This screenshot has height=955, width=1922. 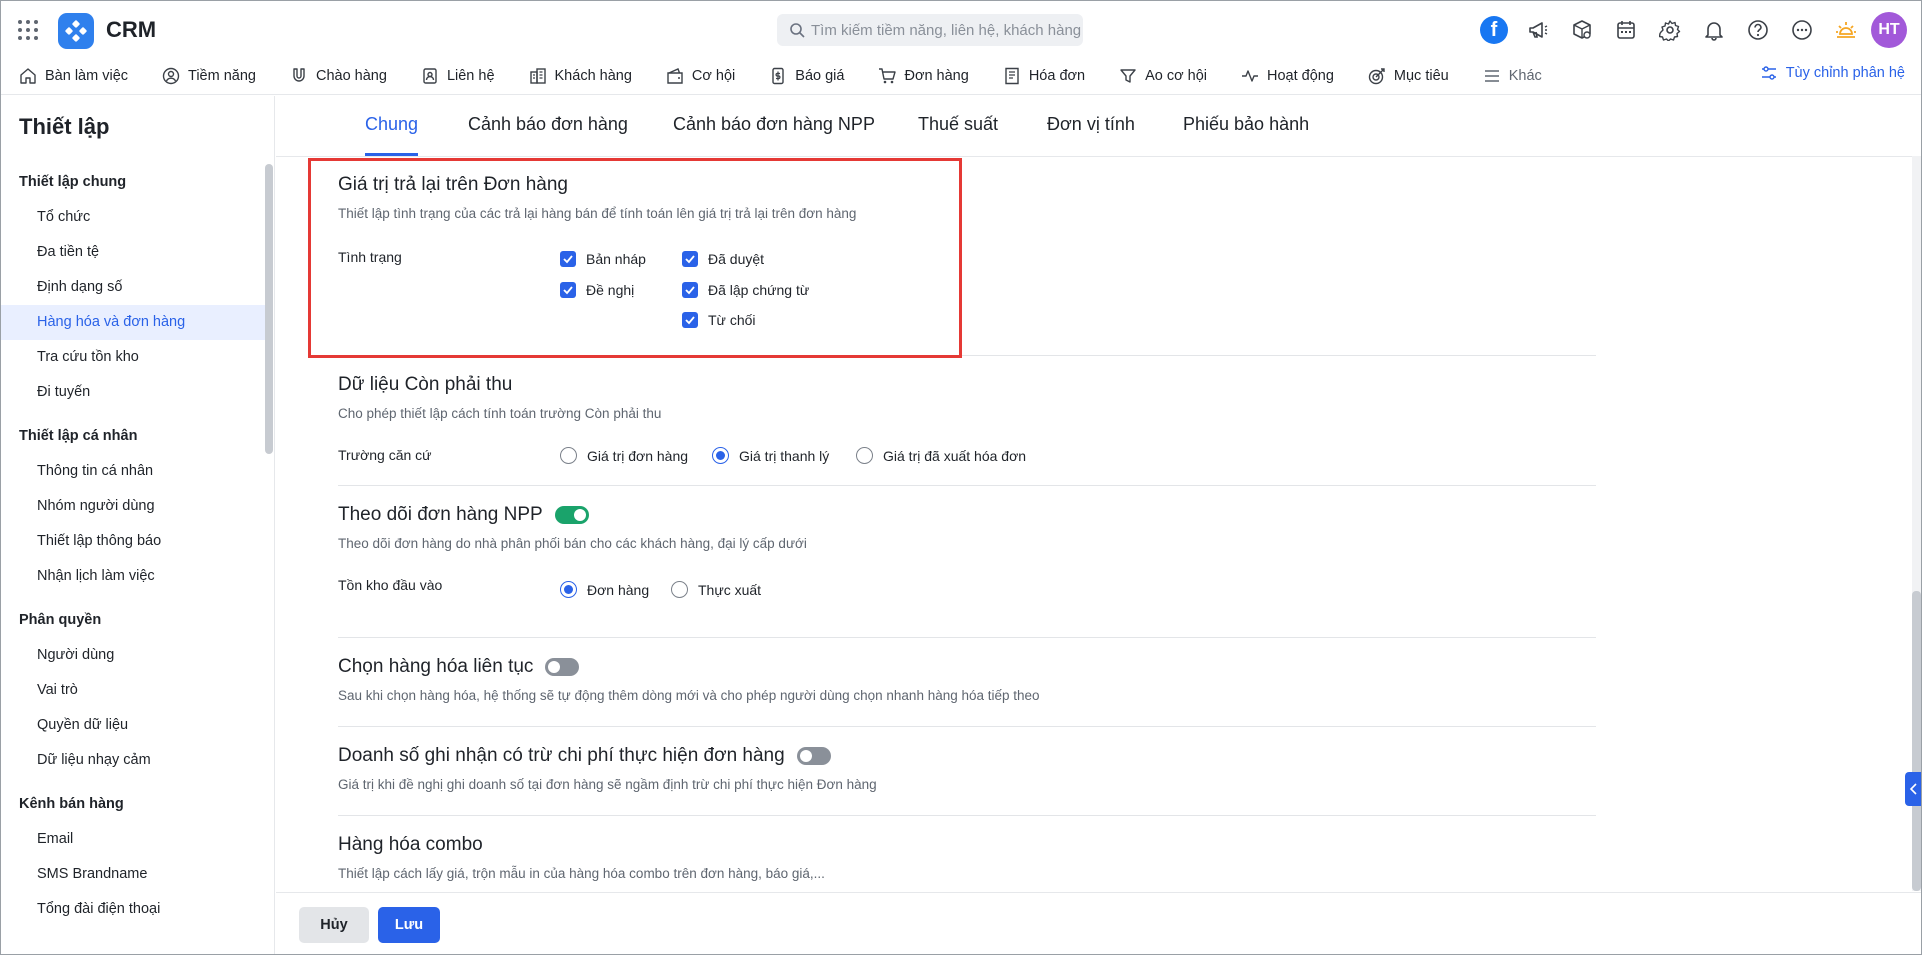 I want to click on global-search, so click(x=930, y=30).